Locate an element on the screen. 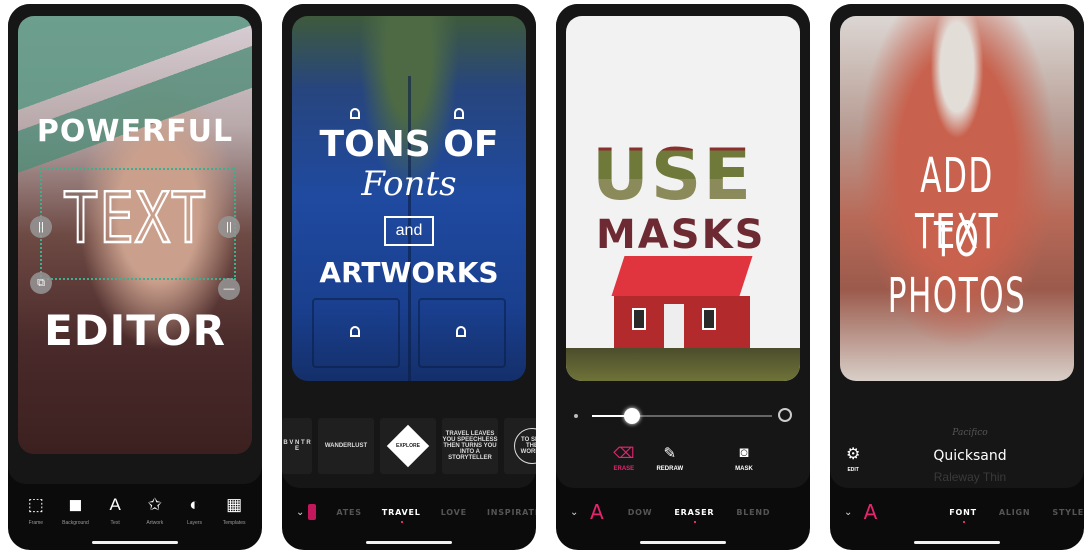 Image resolution: width=1084 pixels, height=553 pixels. artwork-label: EXPLORE is located at coordinates (408, 446).